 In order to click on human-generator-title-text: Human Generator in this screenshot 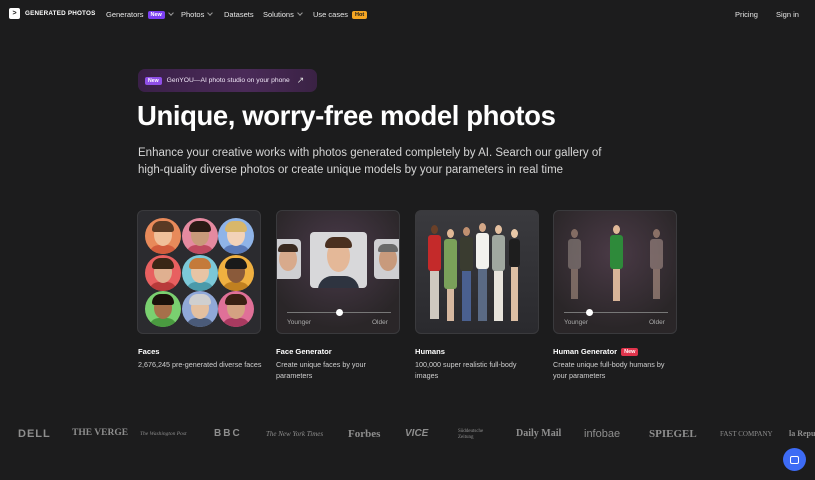, I will do `click(585, 351)`.